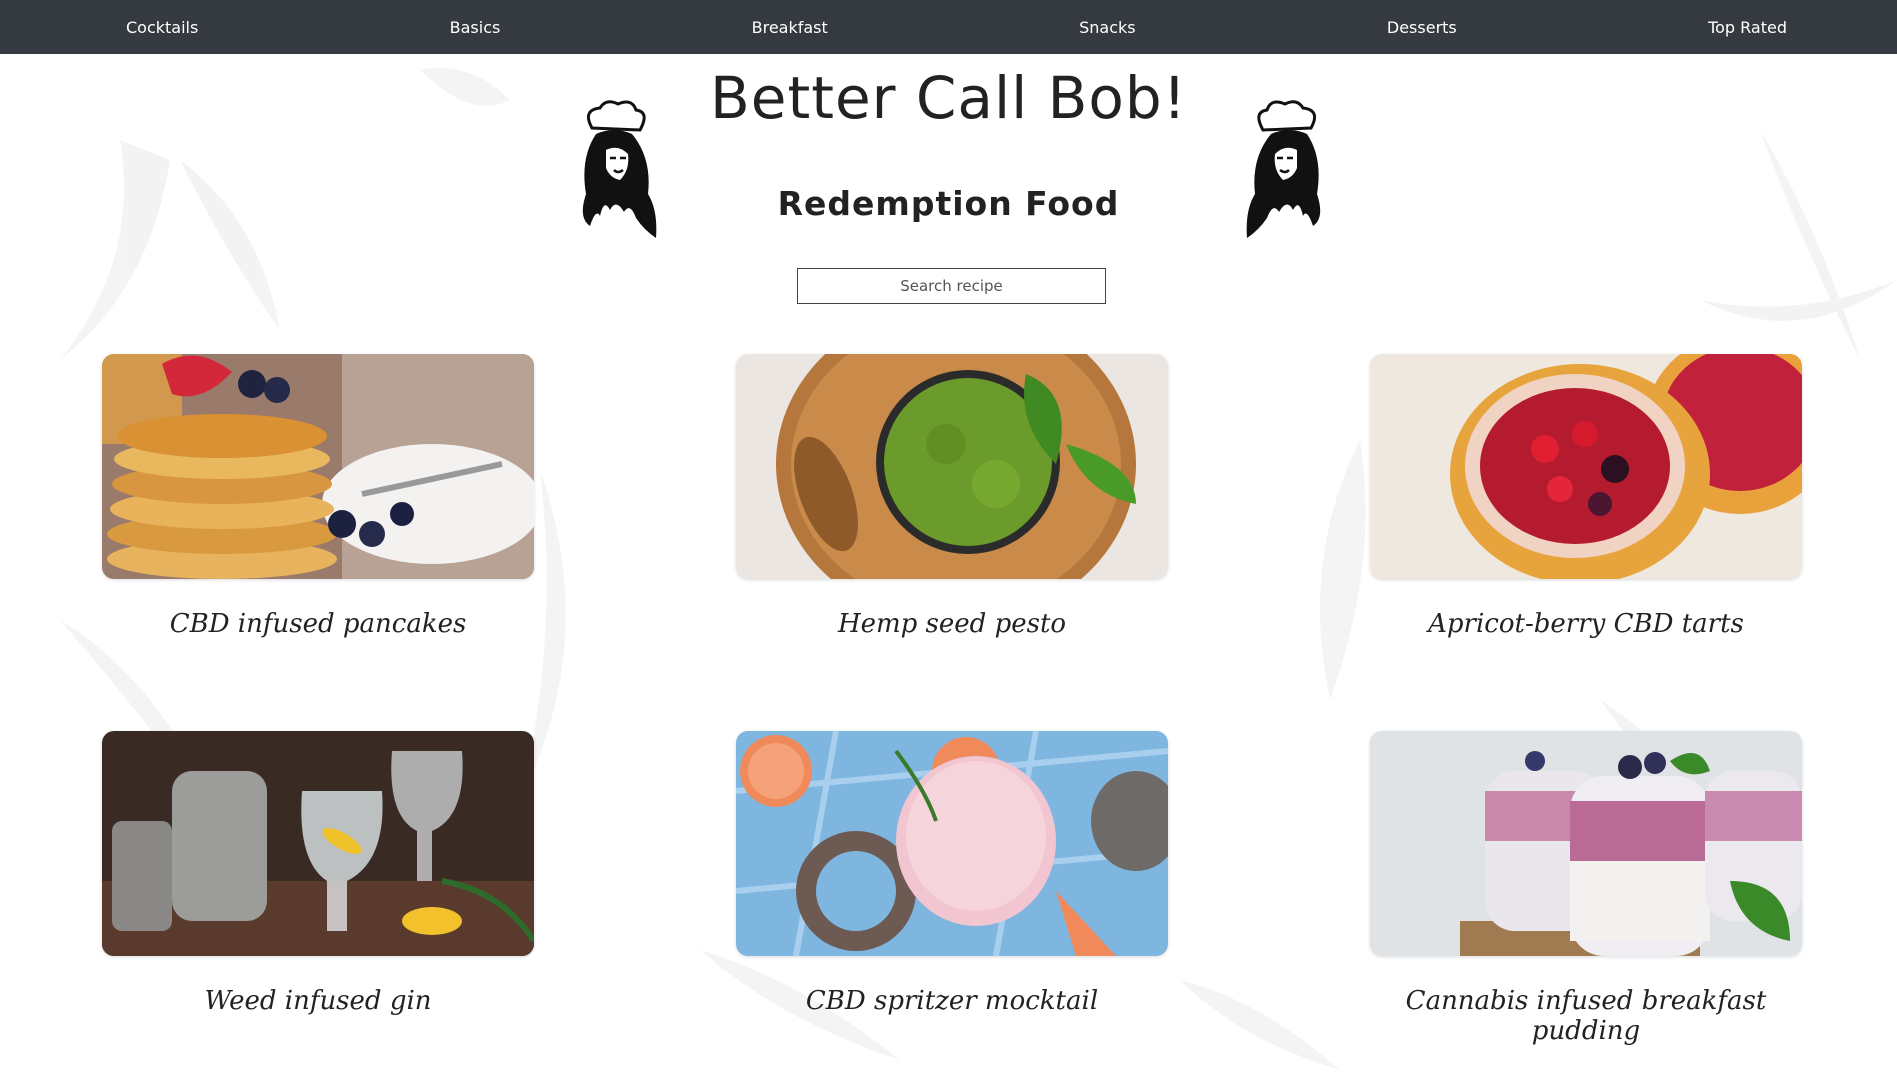  What do you see at coordinates (318, 843) in the screenshot?
I see `gin-photo` at bounding box center [318, 843].